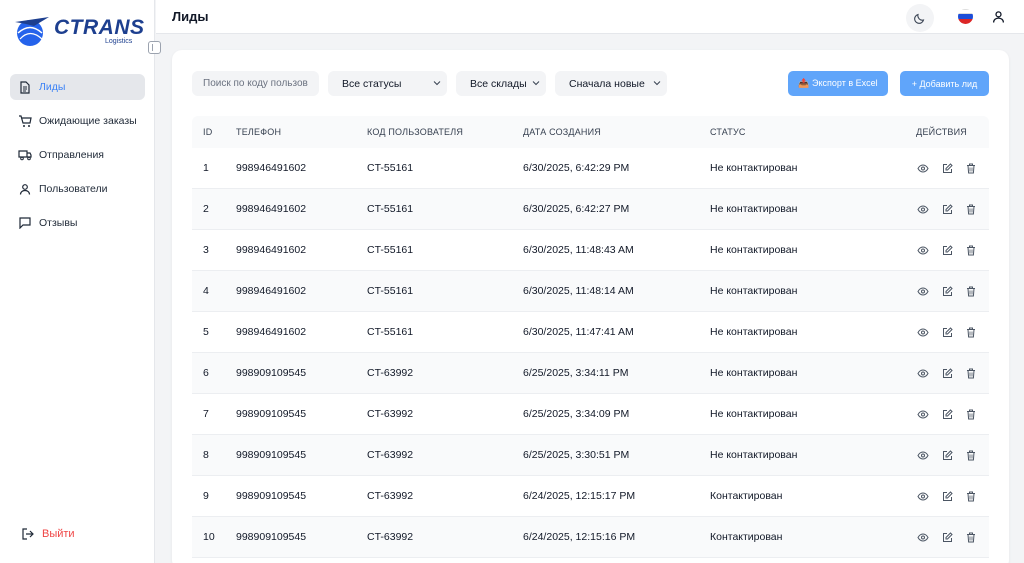 This screenshot has height=563, width=1024. Describe the element at coordinates (99, 27) in the screenshot. I see `brand-name: CTRANS` at that location.